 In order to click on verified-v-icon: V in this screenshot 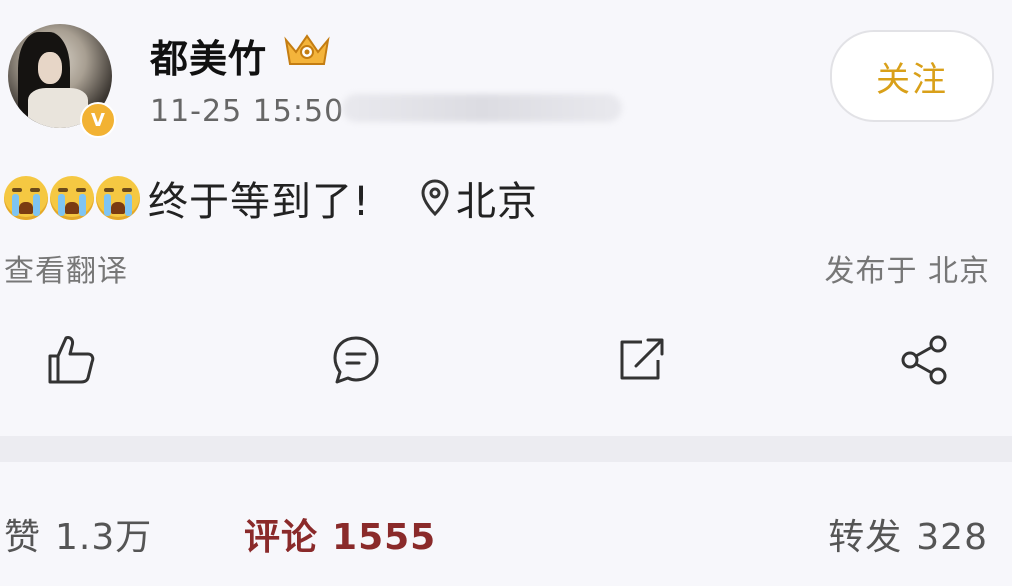, I will do `click(98, 120)`.